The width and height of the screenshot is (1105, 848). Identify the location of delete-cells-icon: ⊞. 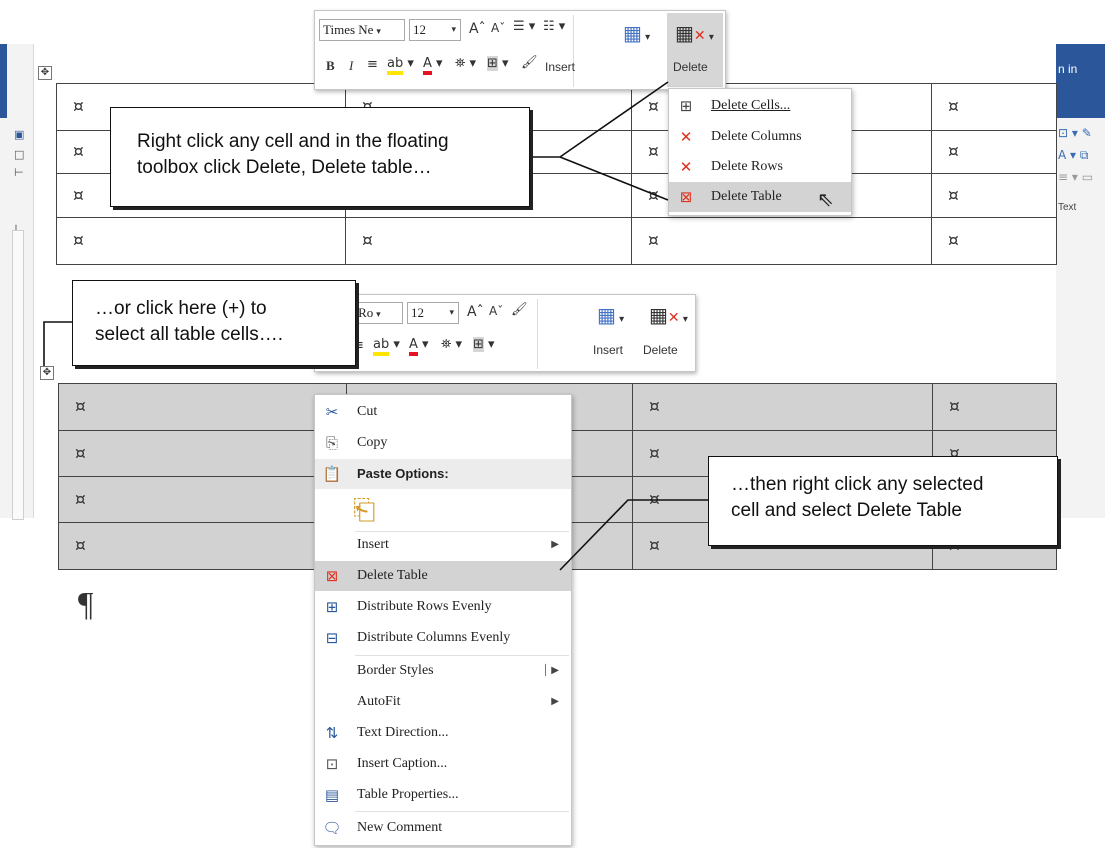
(686, 106).